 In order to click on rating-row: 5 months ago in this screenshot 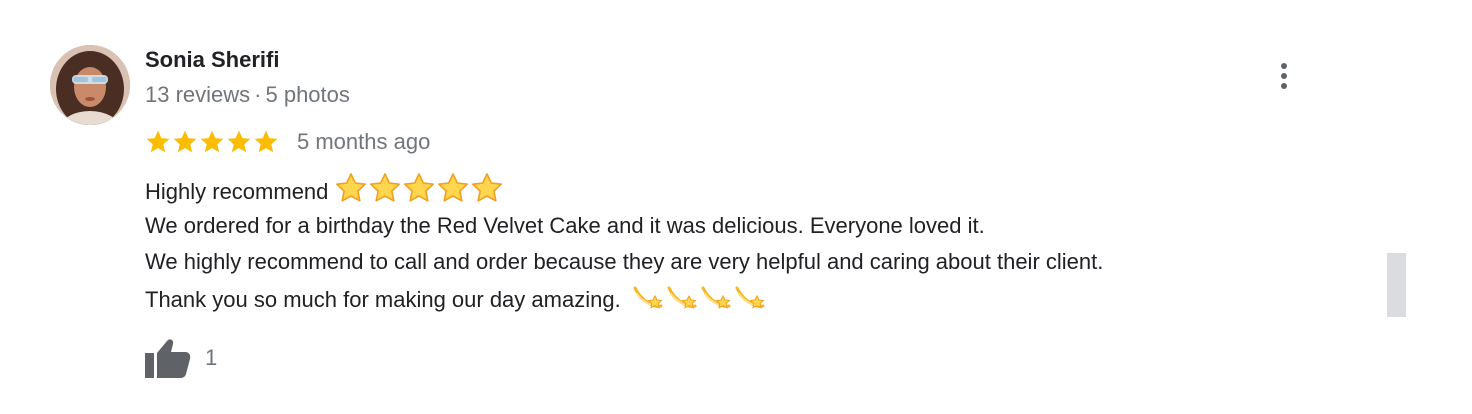, I will do `click(287, 142)`.